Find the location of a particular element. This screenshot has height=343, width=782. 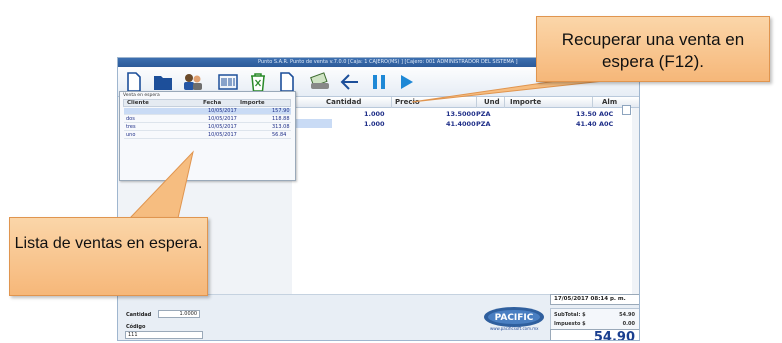

callout-lista: Lista de ventas en espera. is located at coordinates (108, 256).